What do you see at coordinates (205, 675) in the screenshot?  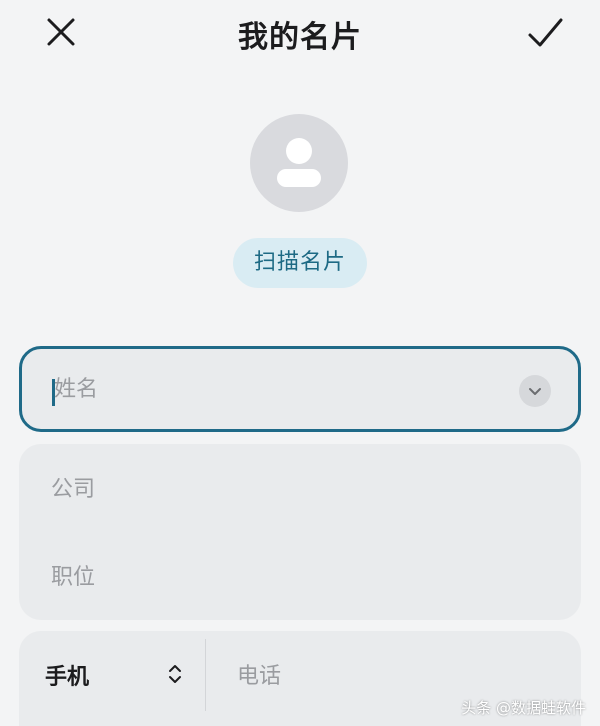 I see `divider` at bounding box center [205, 675].